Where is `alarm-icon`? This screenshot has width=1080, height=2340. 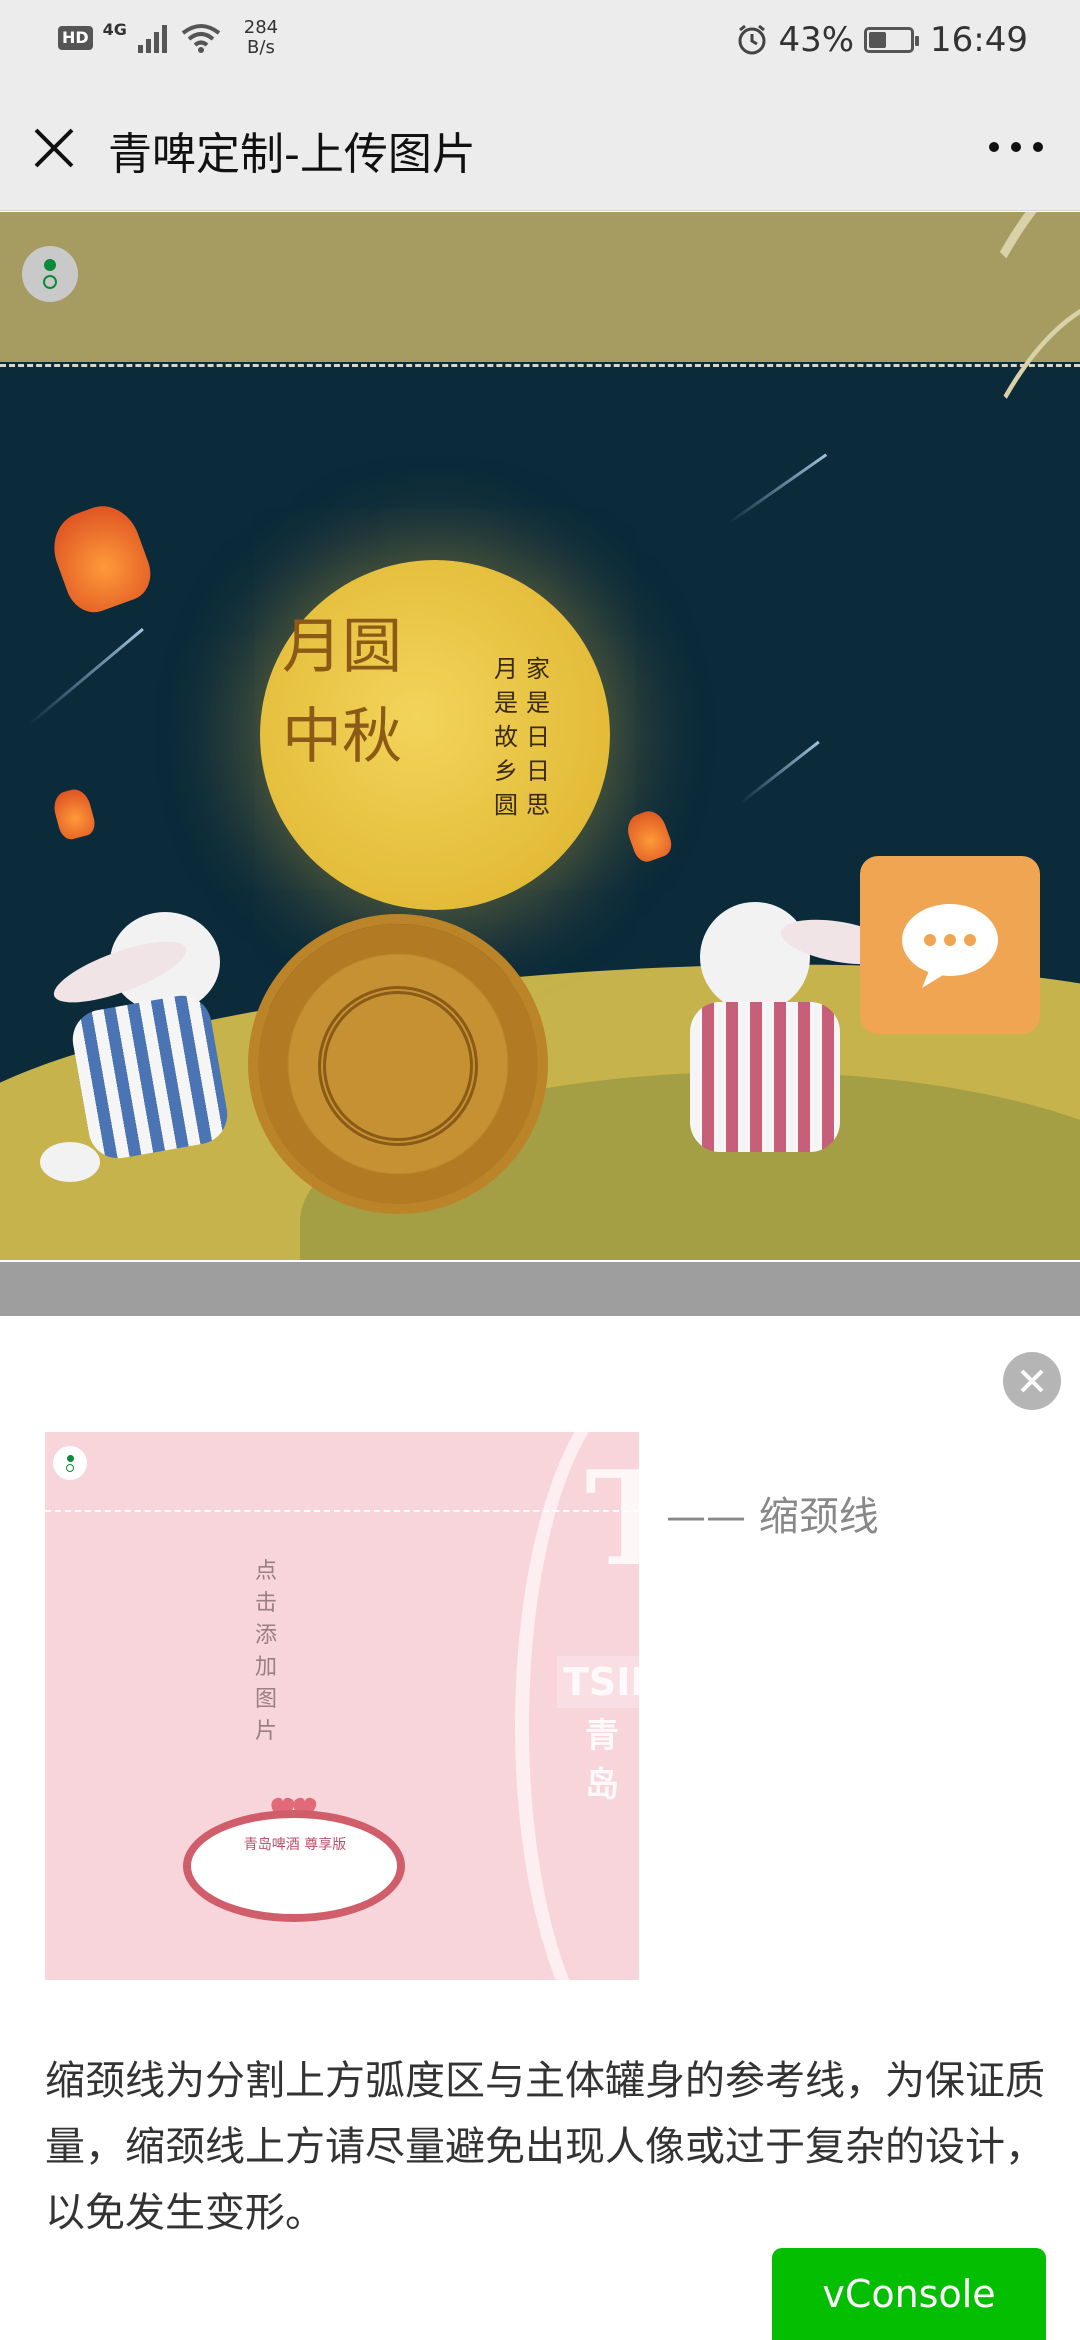
alarm-icon is located at coordinates (752, 39).